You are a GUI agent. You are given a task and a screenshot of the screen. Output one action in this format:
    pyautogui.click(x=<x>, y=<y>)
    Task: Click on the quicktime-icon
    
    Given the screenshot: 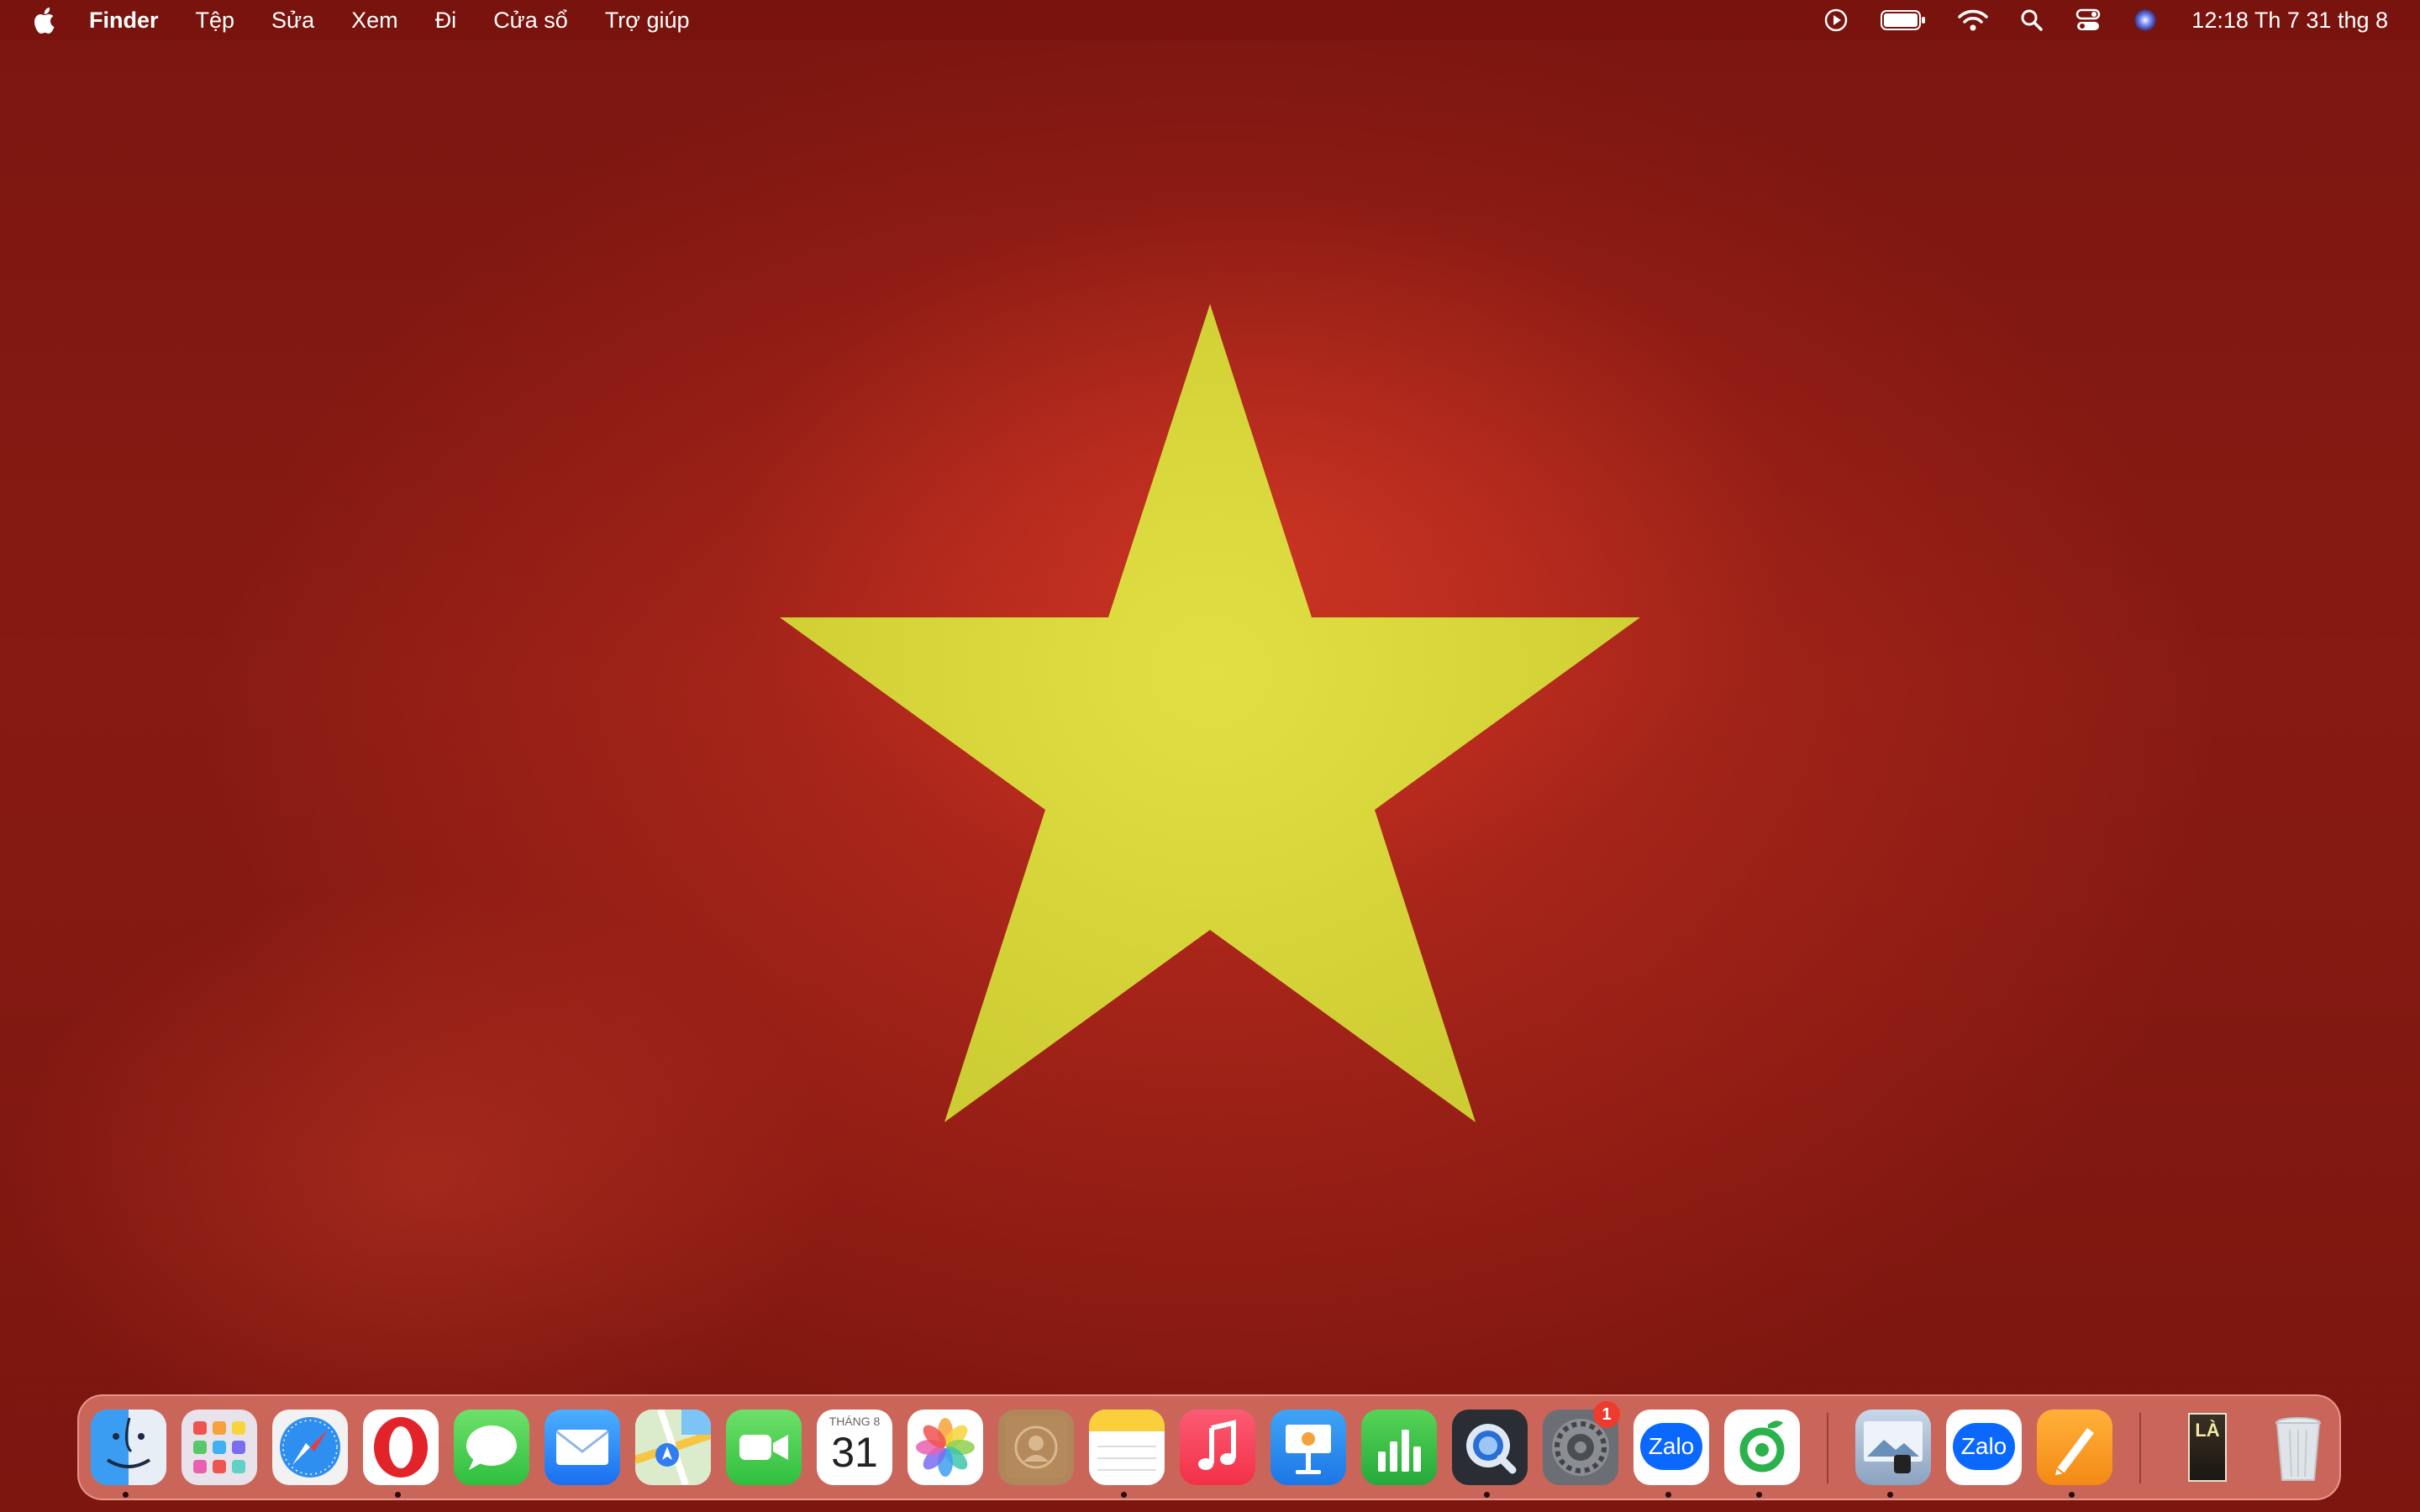 What is the action you would take?
    pyautogui.click(x=1492, y=1449)
    